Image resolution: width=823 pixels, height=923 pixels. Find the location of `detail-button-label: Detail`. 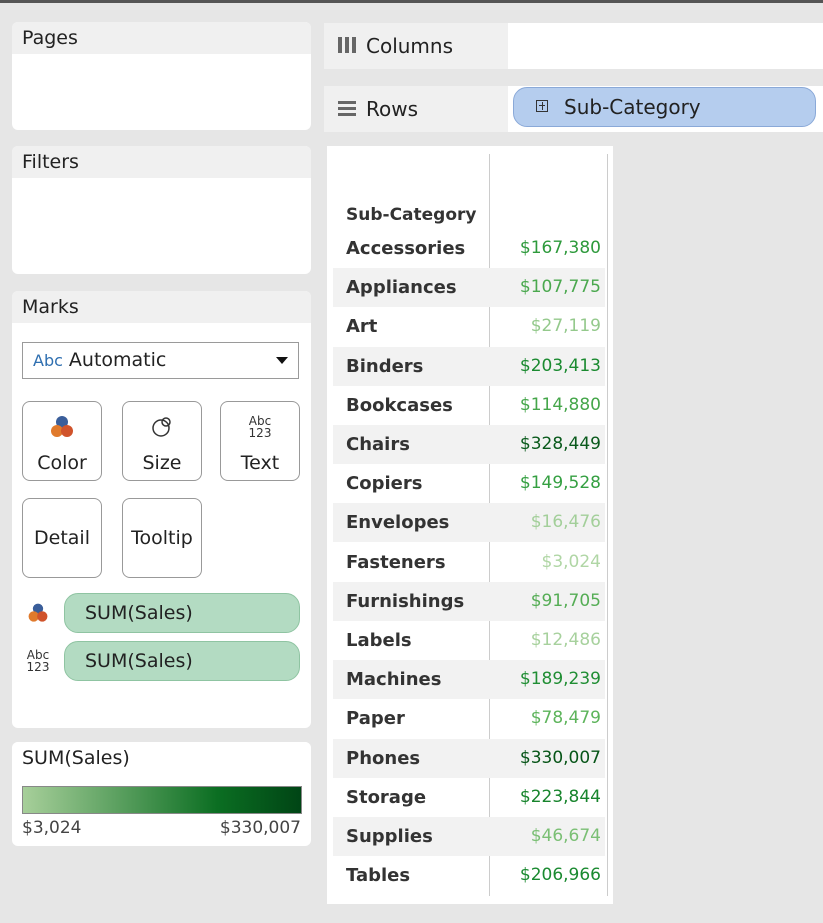

detail-button-label: Detail is located at coordinates (62, 538).